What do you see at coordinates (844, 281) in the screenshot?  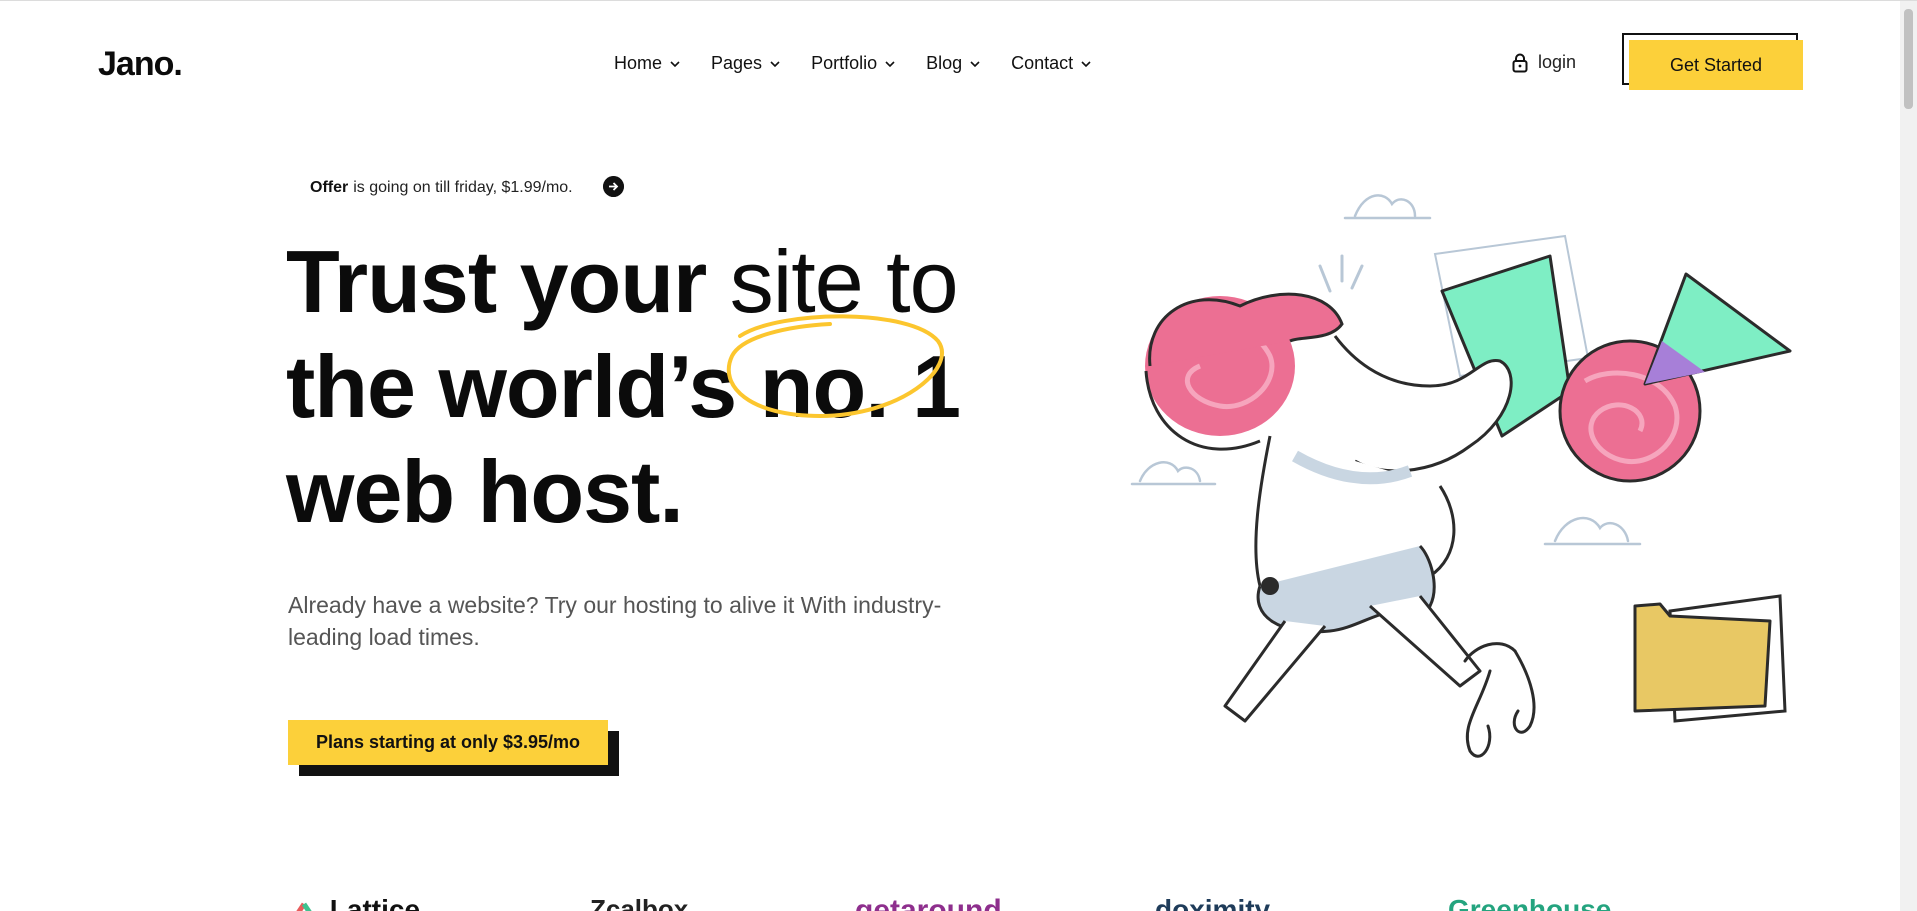 I see `headline-text-light: site to` at bounding box center [844, 281].